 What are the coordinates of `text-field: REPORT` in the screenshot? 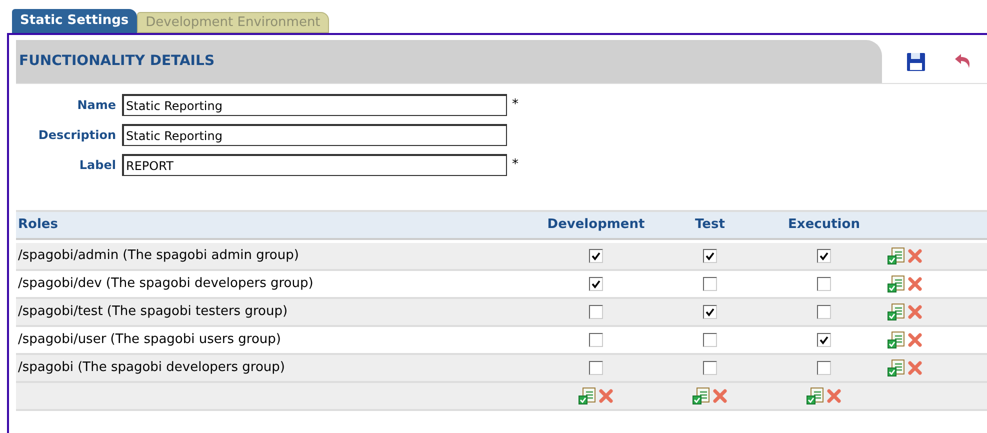 It's located at (314, 165).